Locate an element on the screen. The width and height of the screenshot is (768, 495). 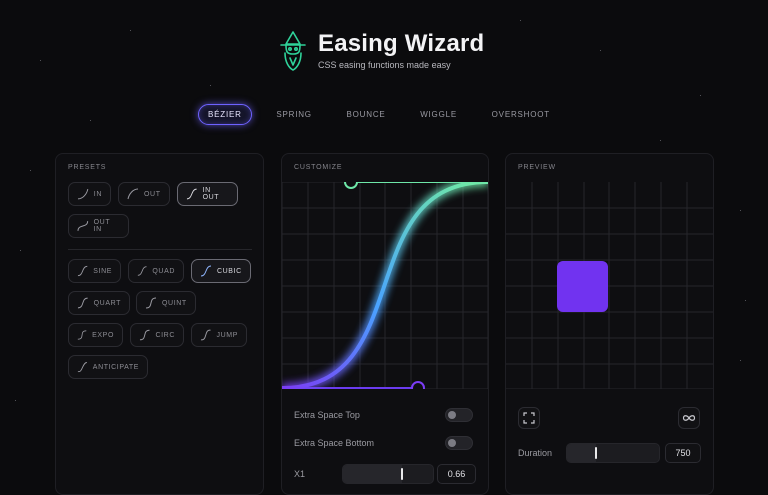
preview-stage is located at coordinates (609, 285).